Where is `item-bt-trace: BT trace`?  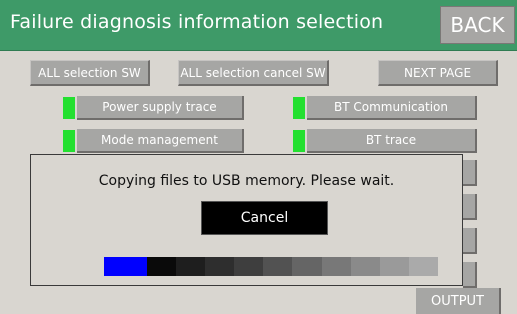 item-bt-trace: BT trace is located at coordinates (385, 141).